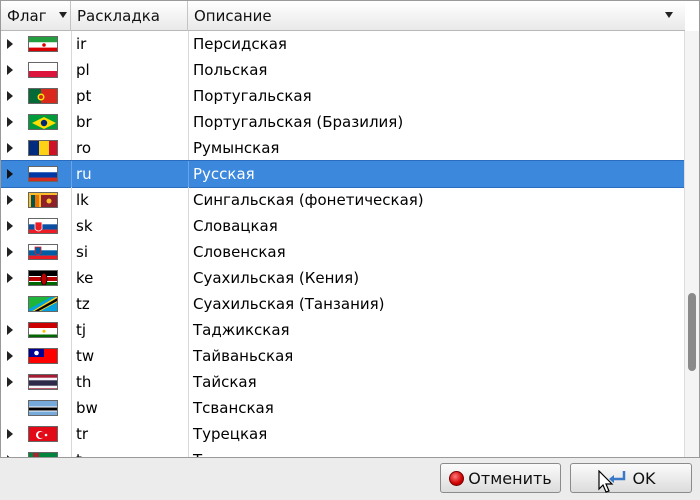 The width and height of the screenshot is (700, 500). I want to click on table-row: ir Персидская, so click(343, 44).